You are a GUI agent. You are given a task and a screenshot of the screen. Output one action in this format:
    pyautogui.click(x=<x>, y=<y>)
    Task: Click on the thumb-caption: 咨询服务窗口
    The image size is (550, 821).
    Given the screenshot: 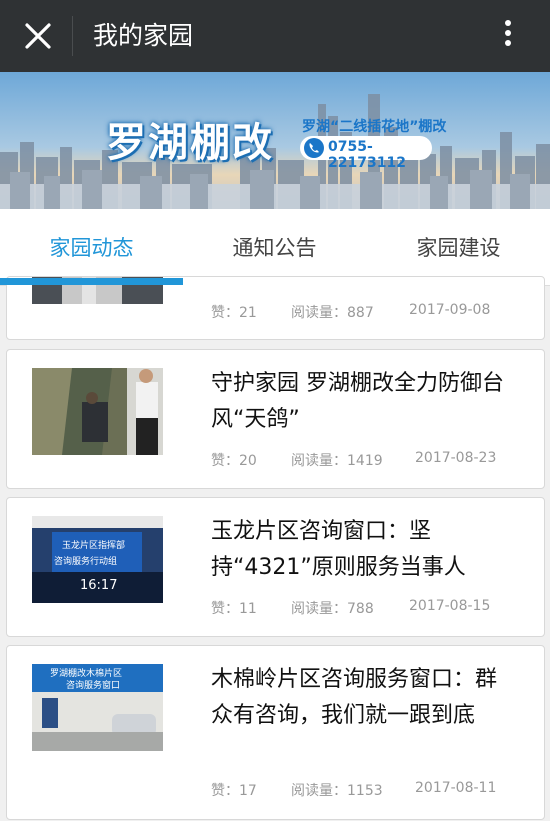 What is the action you would take?
    pyautogui.click(x=93, y=686)
    